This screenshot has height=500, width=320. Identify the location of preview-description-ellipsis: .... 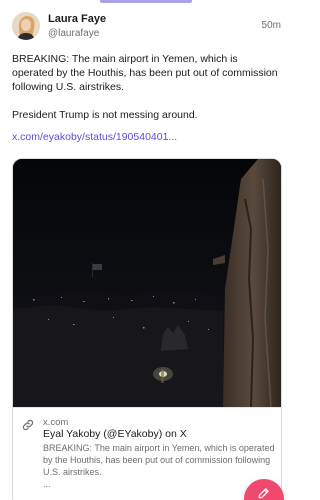
(47, 484).